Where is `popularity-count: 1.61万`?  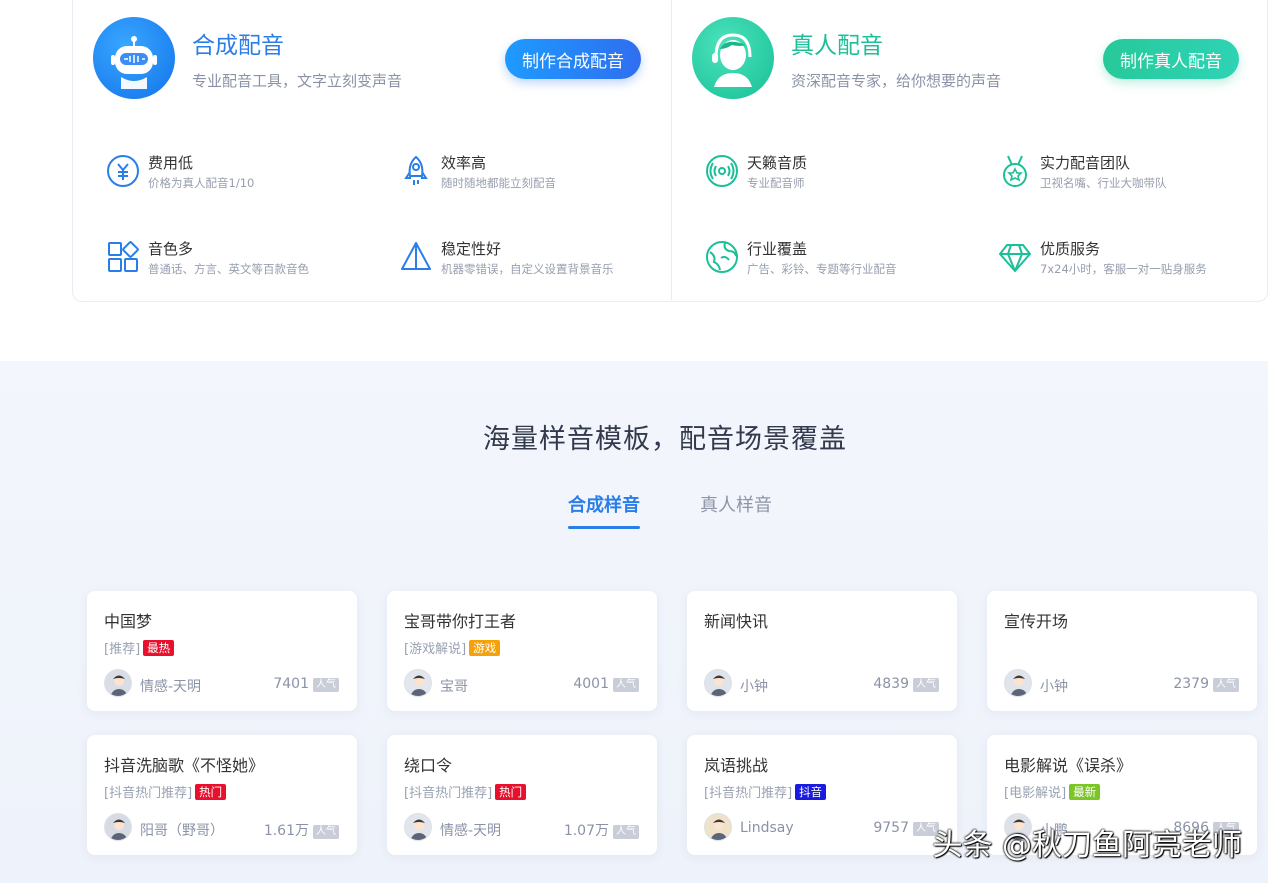 popularity-count: 1.61万 is located at coordinates (286, 831).